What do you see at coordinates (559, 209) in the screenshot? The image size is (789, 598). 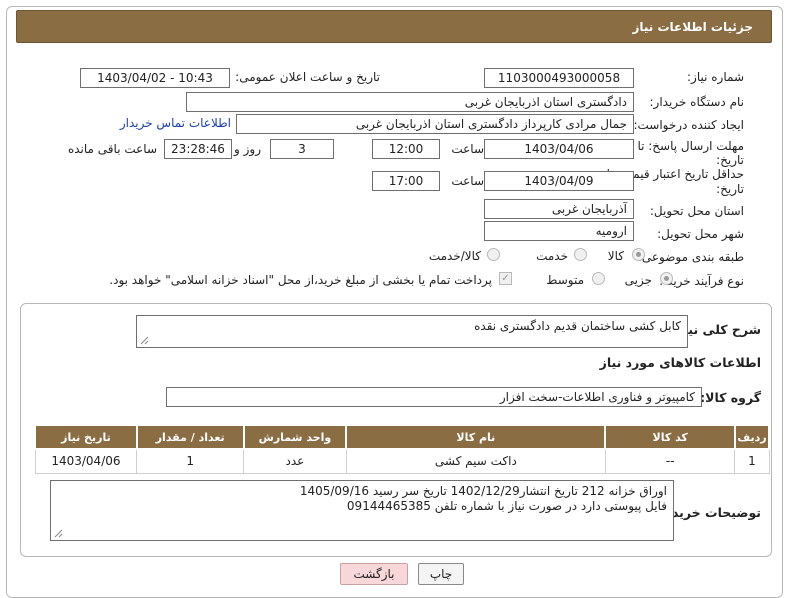 I see `delivery-province-field: آذربایجان غربی` at bounding box center [559, 209].